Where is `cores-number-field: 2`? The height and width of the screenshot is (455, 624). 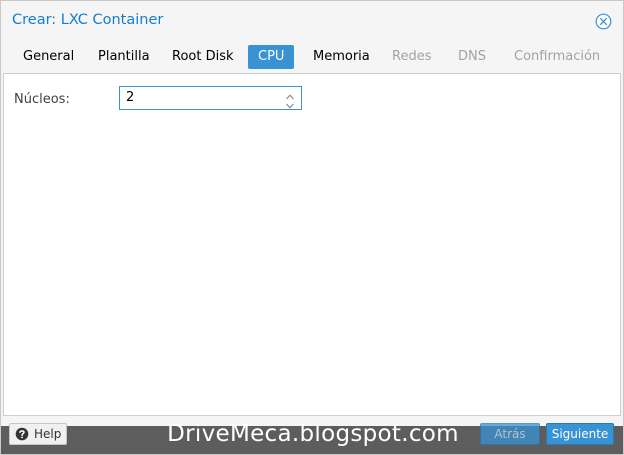 cores-number-field: 2 is located at coordinates (210, 98).